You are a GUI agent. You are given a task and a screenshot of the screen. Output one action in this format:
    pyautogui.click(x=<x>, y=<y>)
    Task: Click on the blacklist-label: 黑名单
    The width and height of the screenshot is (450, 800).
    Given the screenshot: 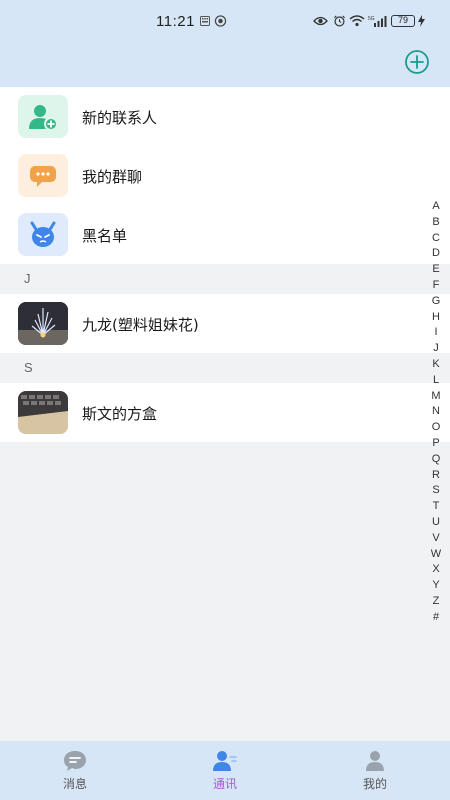 What is the action you would take?
    pyautogui.click(x=105, y=236)
    